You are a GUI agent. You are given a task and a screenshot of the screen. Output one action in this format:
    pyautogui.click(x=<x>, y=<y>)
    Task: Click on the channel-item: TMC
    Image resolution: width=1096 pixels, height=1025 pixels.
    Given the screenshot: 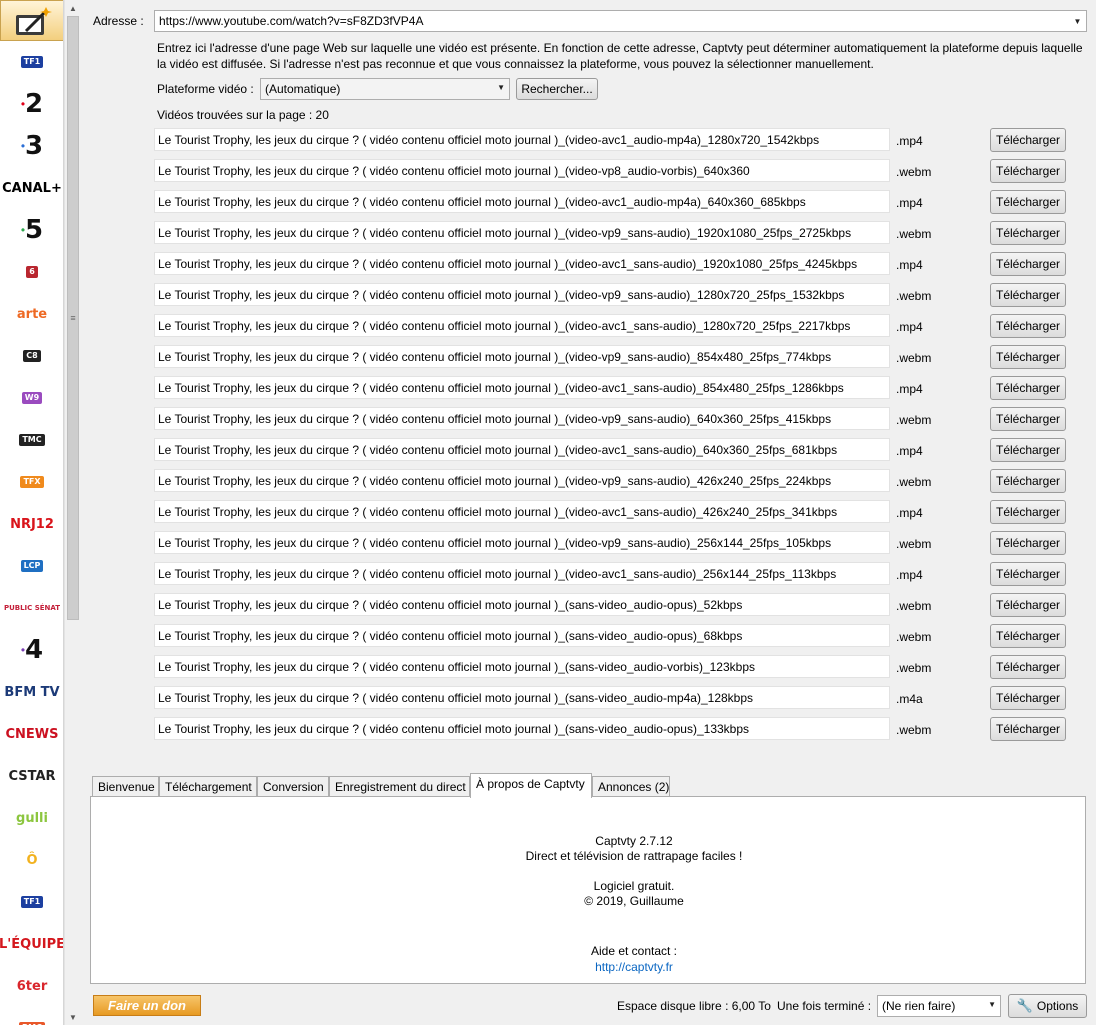 What is the action you would take?
    pyautogui.click(x=31, y=440)
    